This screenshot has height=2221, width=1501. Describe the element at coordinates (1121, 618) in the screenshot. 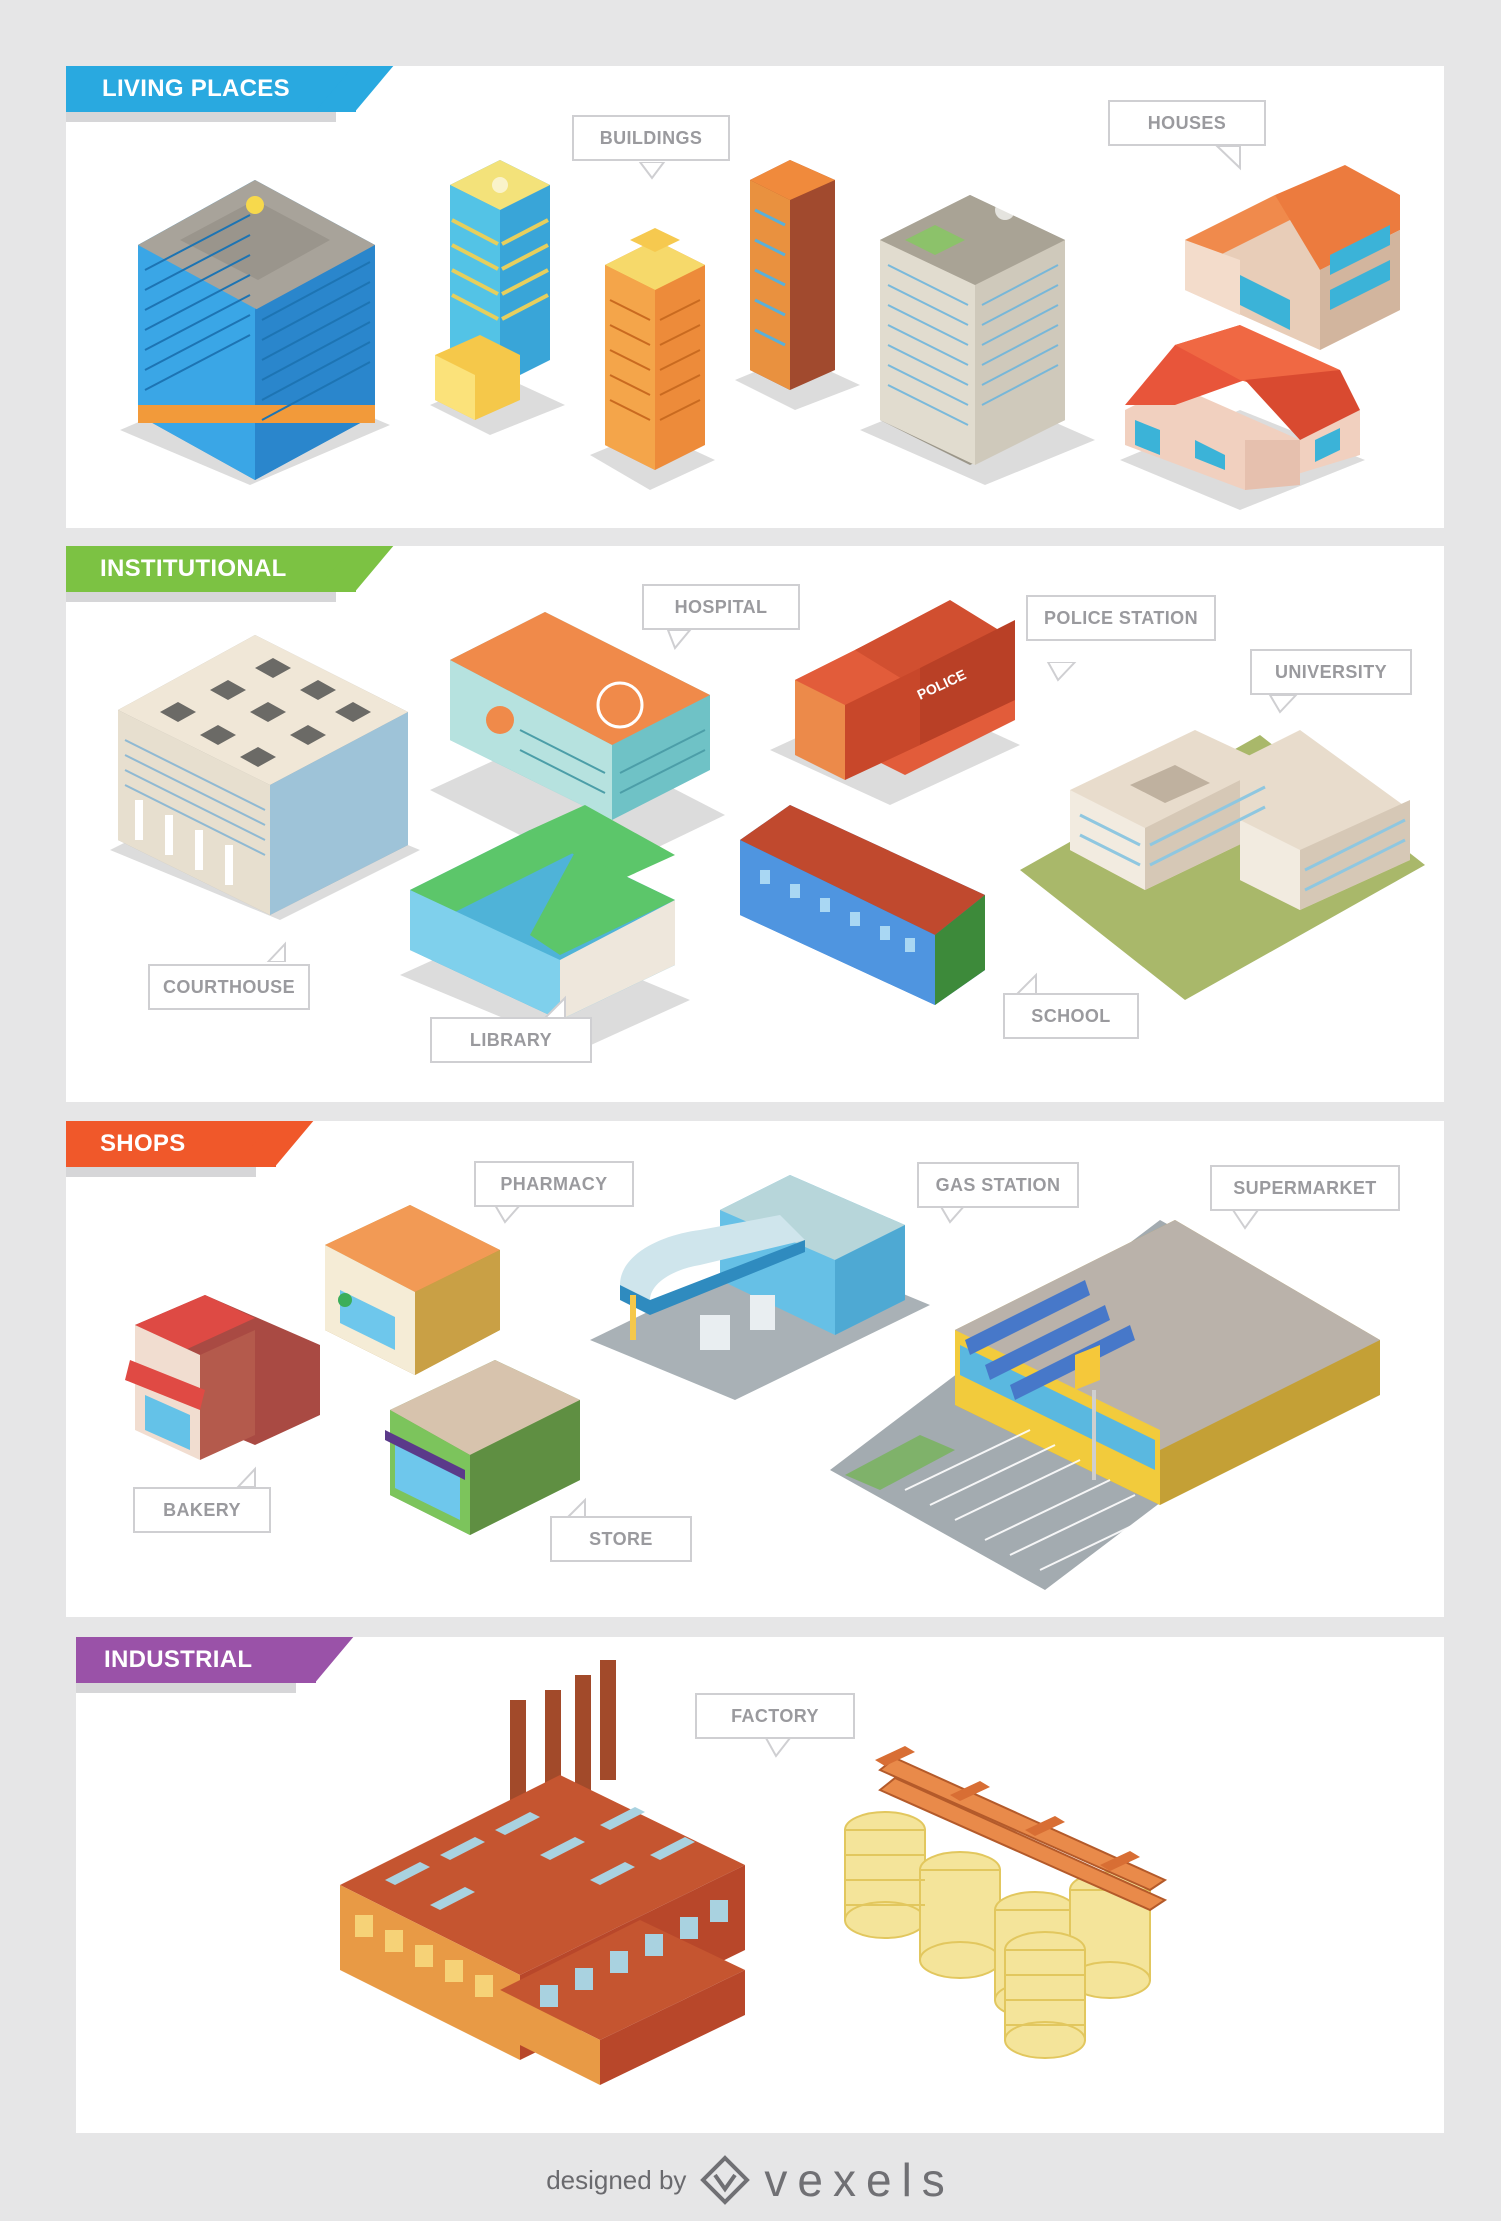

I see `callout-police-station: POLICE STATION` at that location.